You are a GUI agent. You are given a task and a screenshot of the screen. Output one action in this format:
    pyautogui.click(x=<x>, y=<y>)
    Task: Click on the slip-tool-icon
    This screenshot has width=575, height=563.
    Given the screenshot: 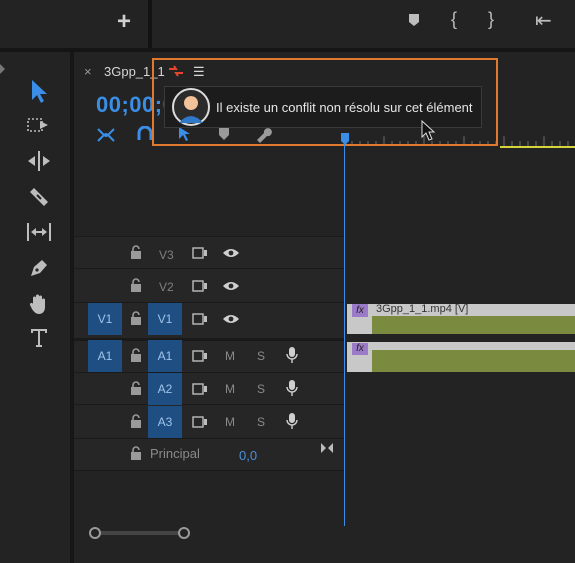 What is the action you would take?
    pyautogui.click(x=39, y=232)
    